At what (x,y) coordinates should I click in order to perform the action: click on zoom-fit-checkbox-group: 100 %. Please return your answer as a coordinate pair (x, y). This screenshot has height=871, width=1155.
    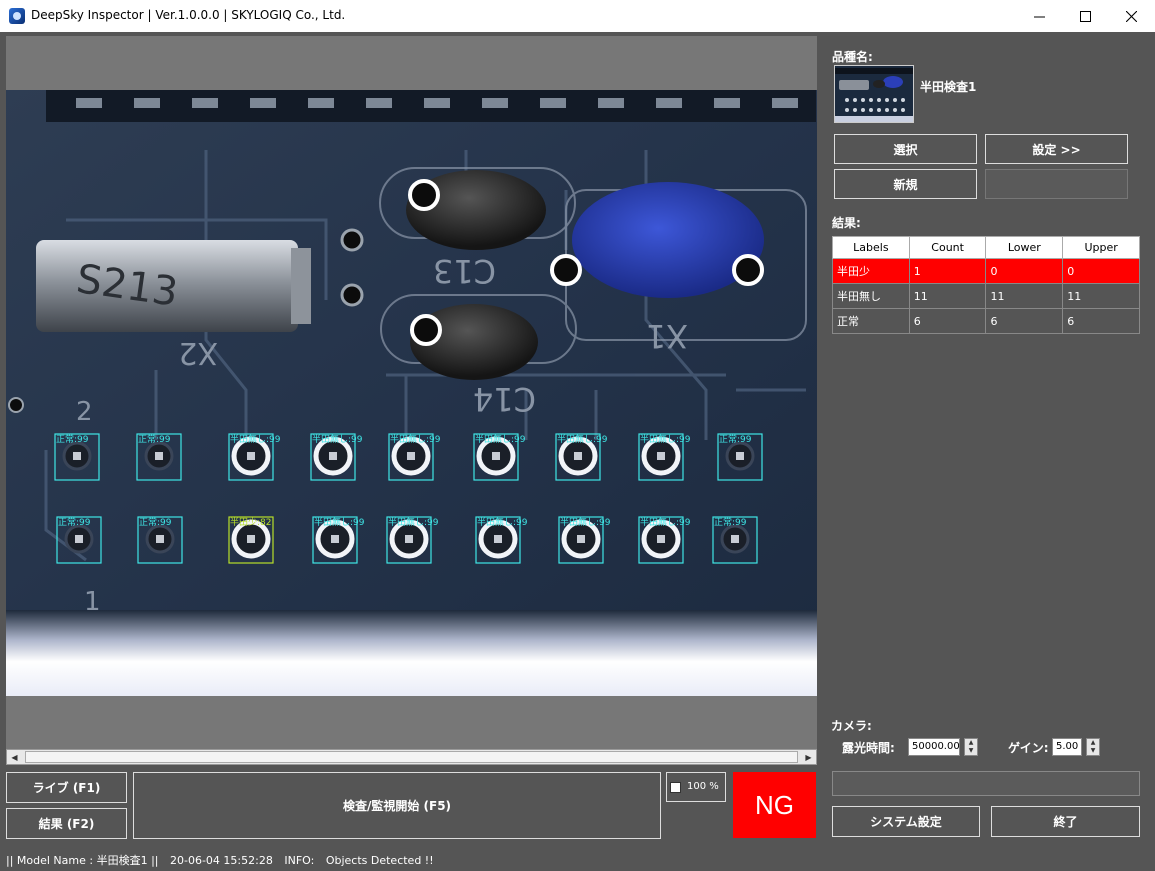
    Looking at the image, I should click on (696, 787).